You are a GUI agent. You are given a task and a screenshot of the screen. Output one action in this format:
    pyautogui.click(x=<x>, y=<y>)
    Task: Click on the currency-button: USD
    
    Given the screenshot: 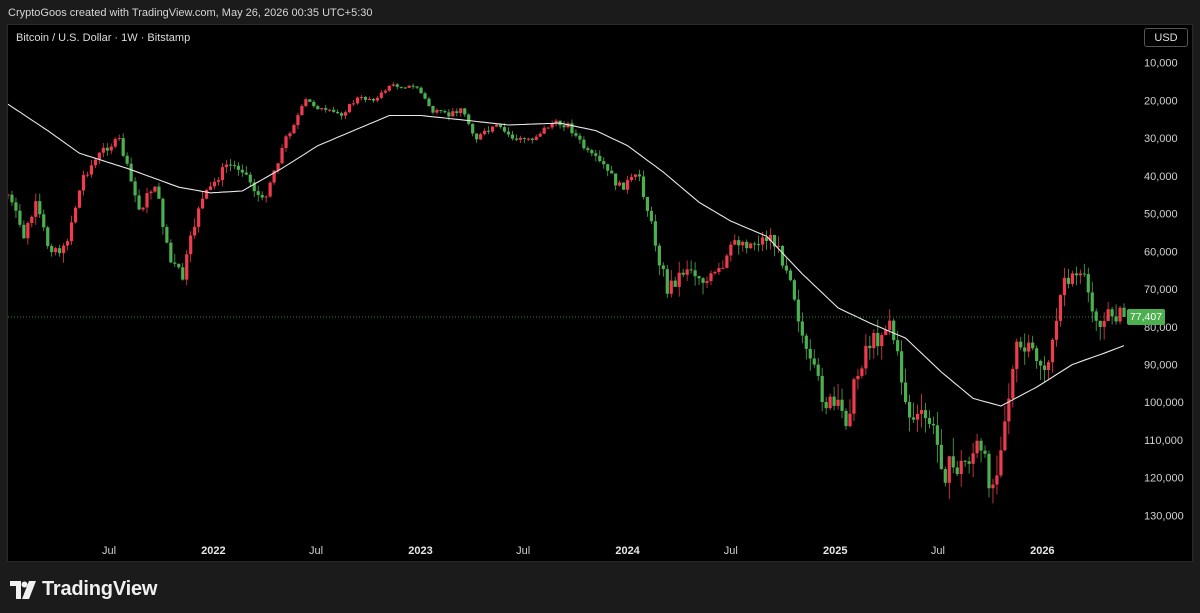 What is the action you would take?
    pyautogui.click(x=1166, y=37)
    